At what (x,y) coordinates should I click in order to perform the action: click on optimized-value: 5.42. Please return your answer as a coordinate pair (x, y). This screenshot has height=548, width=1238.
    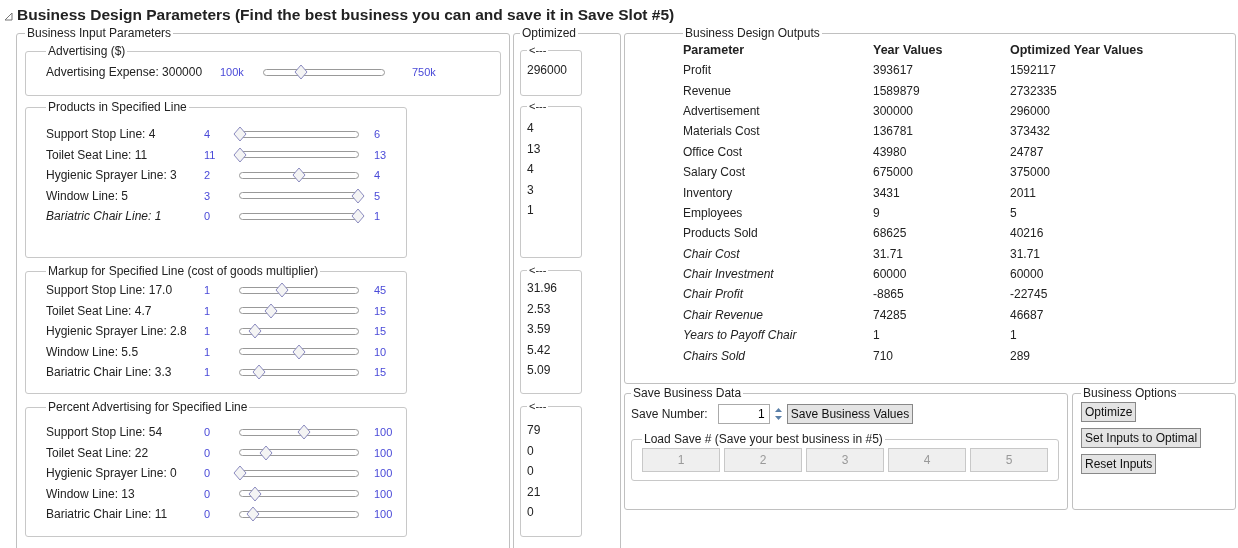
    Looking at the image, I should click on (539, 349).